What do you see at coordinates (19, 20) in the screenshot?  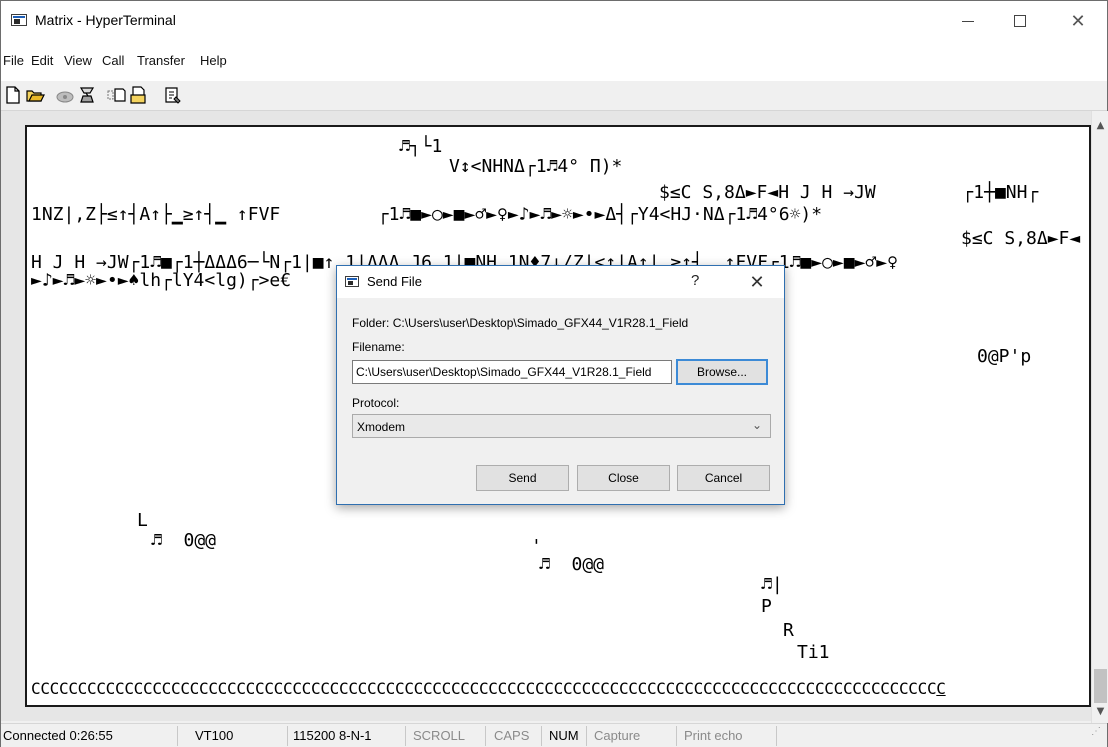 I see `app-icon` at bounding box center [19, 20].